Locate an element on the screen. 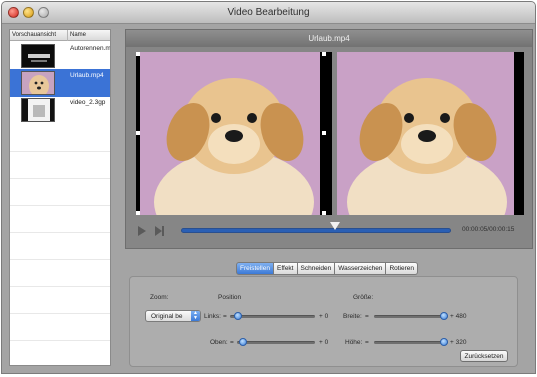 The height and width of the screenshot is (377, 537). file-row-urlaub: Urlaub.mp4 is located at coordinates (60, 83).